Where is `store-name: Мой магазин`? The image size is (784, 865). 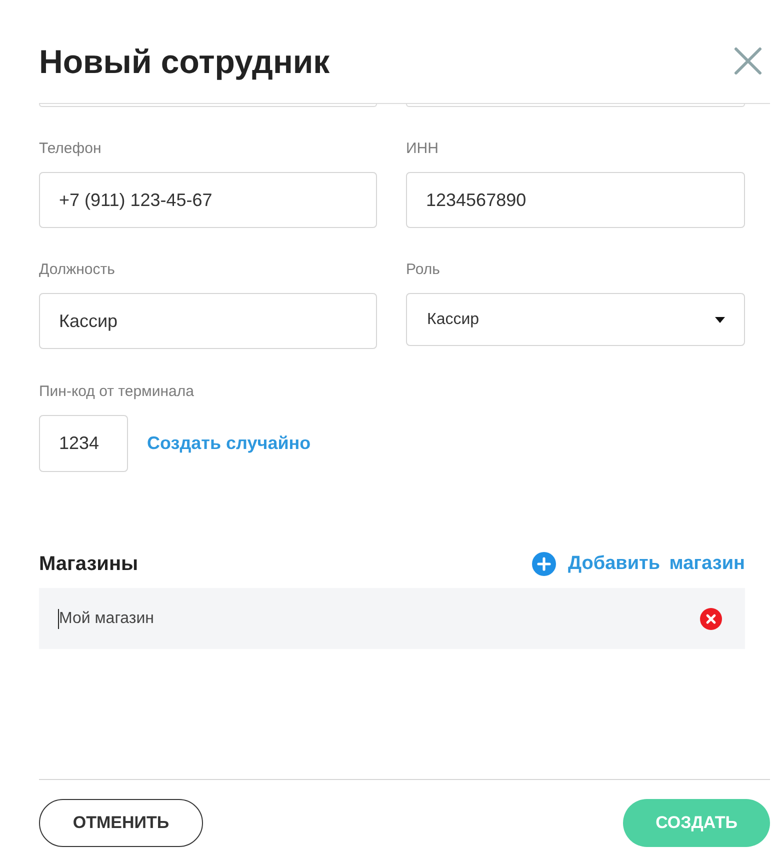 store-name: Мой магазин is located at coordinates (106, 618).